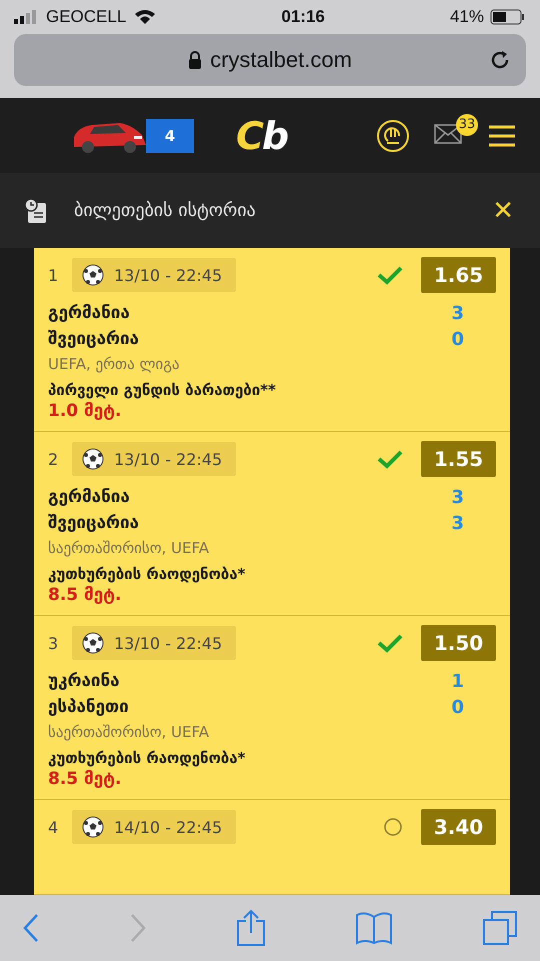  What do you see at coordinates (54, 275) in the screenshot?
I see `bet-number: 1` at bounding box center [54, 275].